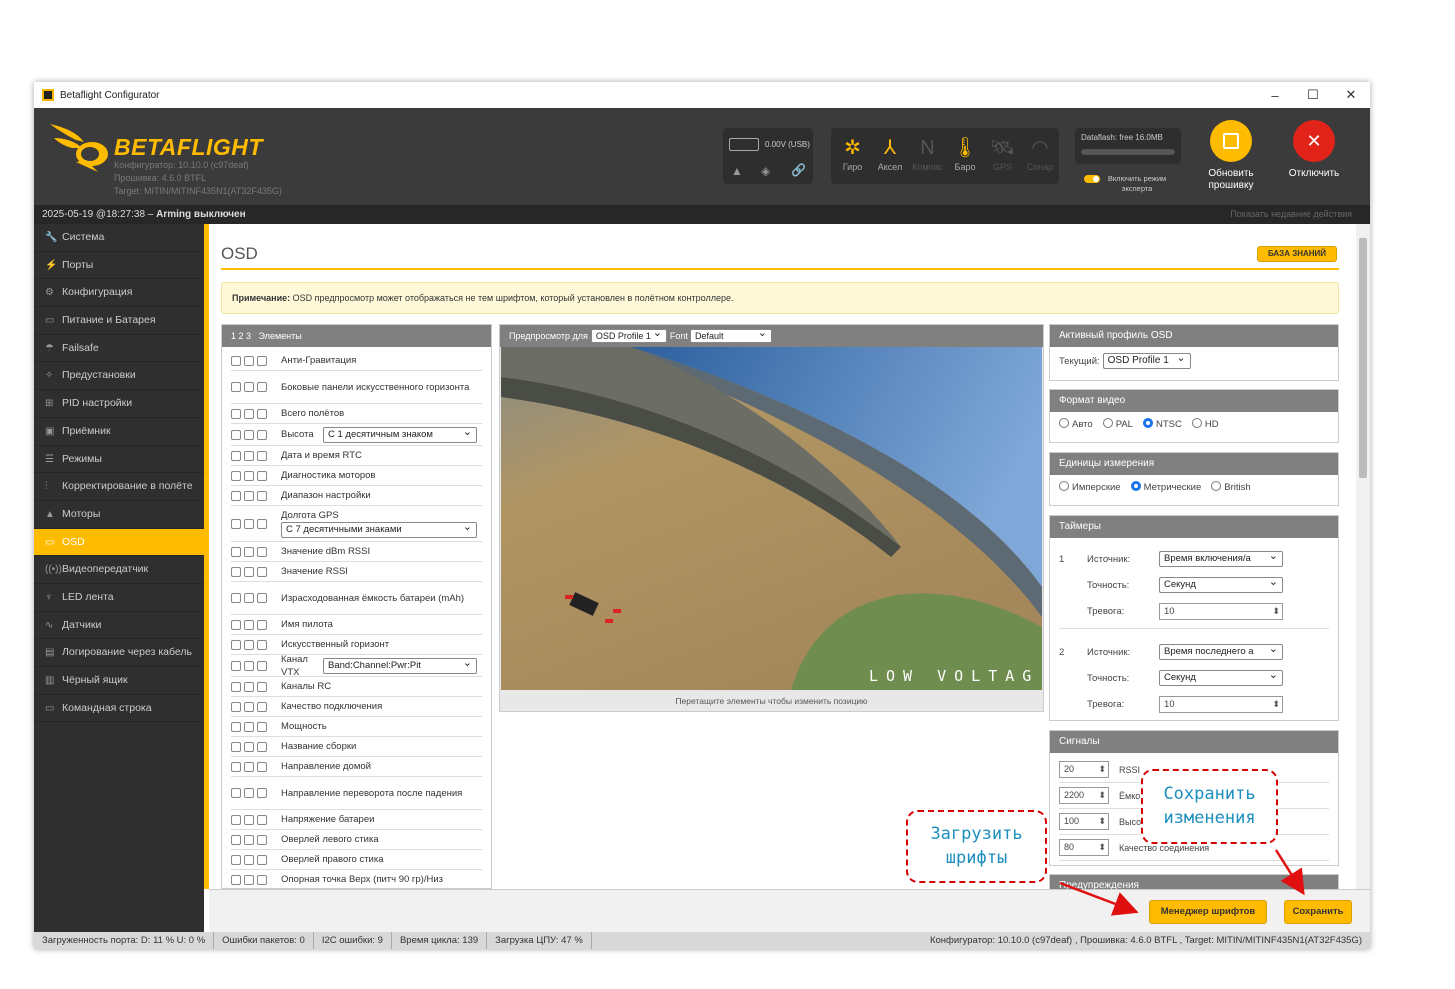 The width and height of the screenshot is (1455, 989). I want to click on arrow-to-save, so click(1289, 872).